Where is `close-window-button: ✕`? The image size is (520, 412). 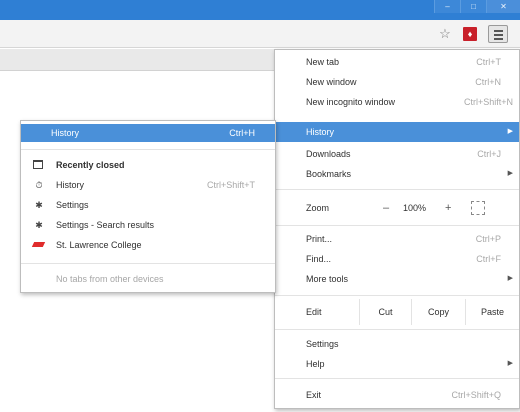 close-window-button: ✕ is located at coordinates (503, 6).